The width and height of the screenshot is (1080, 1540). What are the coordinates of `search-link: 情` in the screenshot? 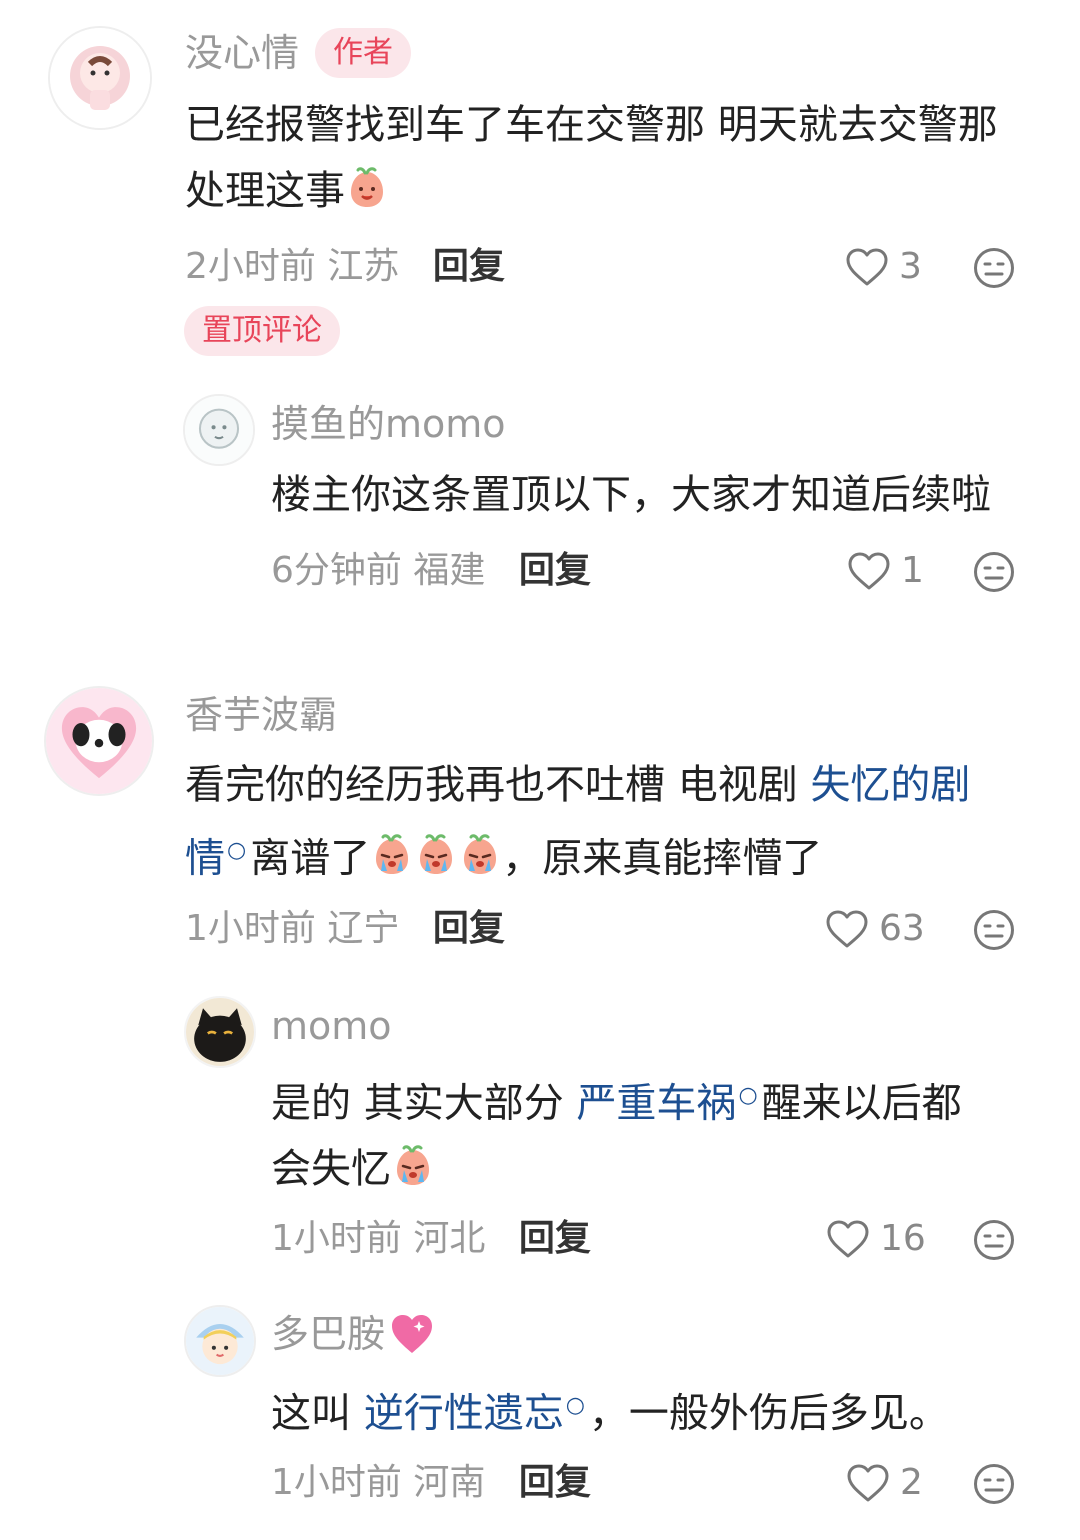 It's located at (205, 858).